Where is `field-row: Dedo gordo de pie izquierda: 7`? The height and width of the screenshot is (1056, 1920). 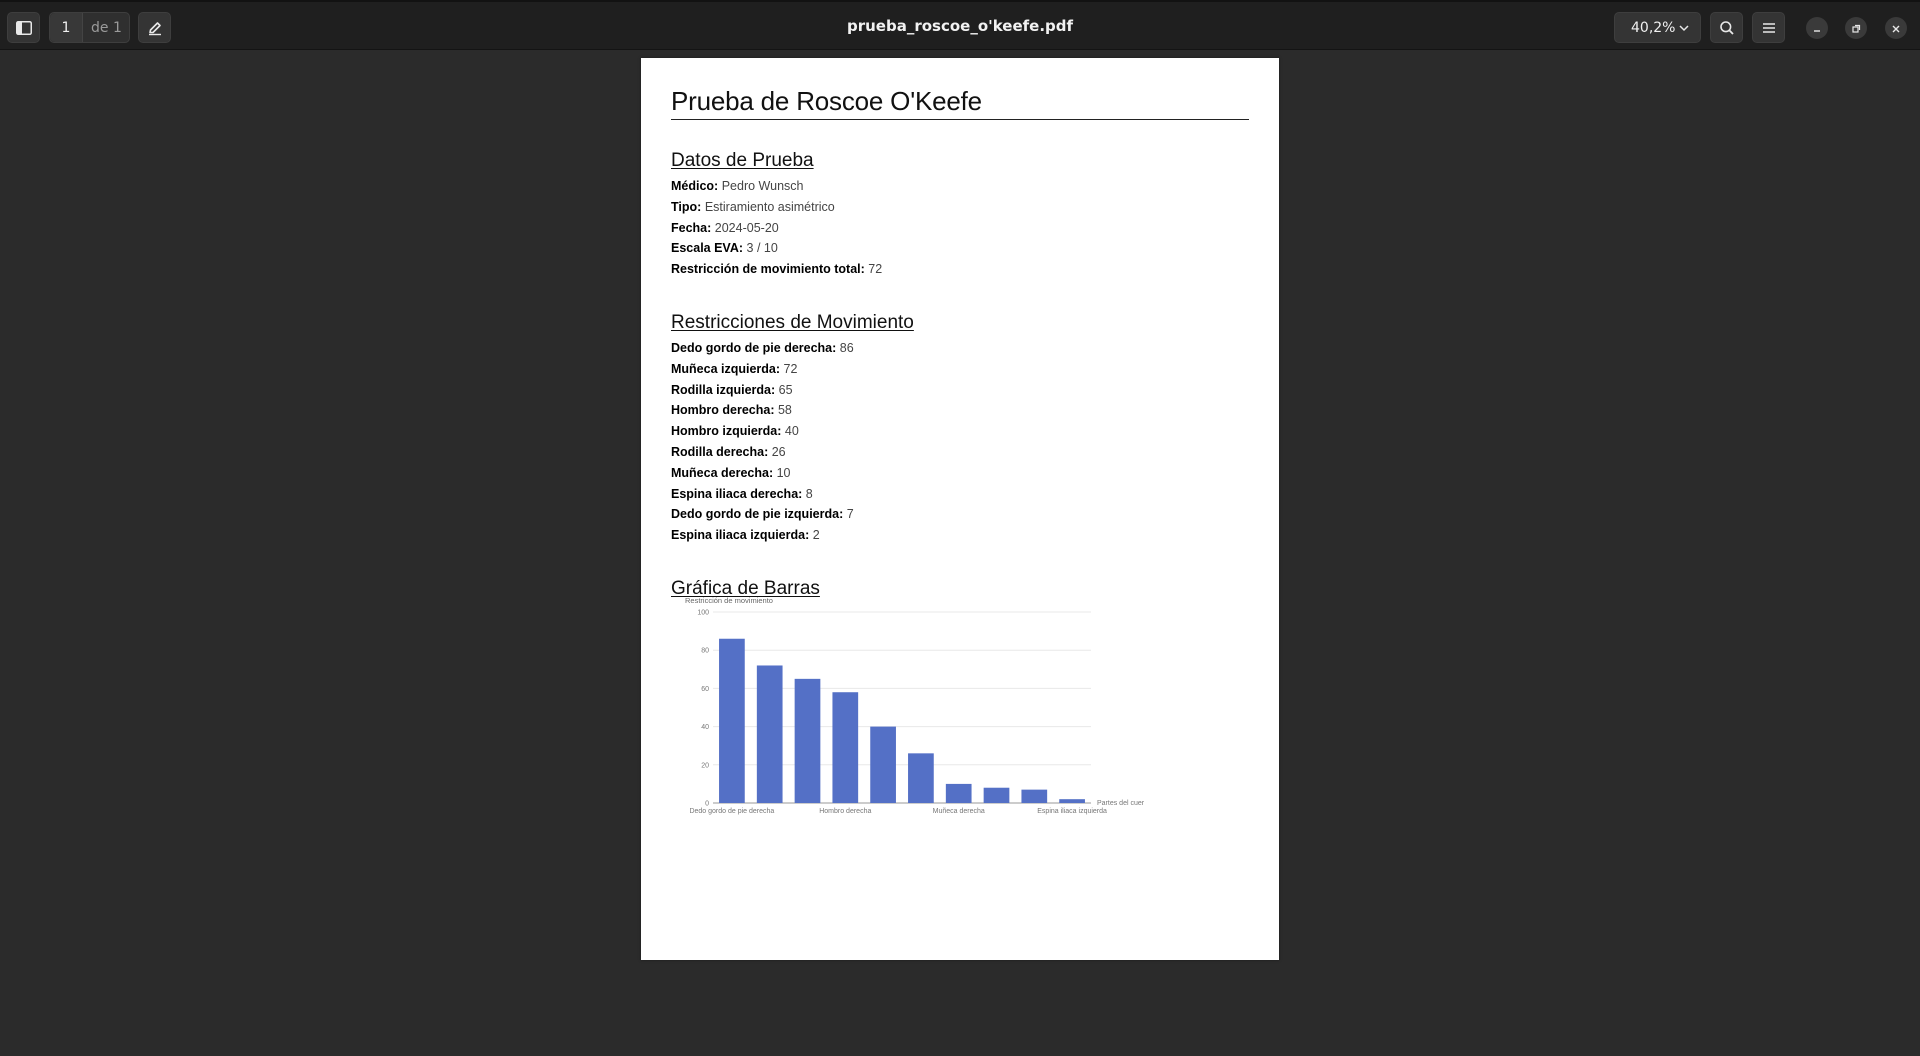 field-row: Dedo gordo de pie izquierda: 7 is located at coordinates (960, 514).